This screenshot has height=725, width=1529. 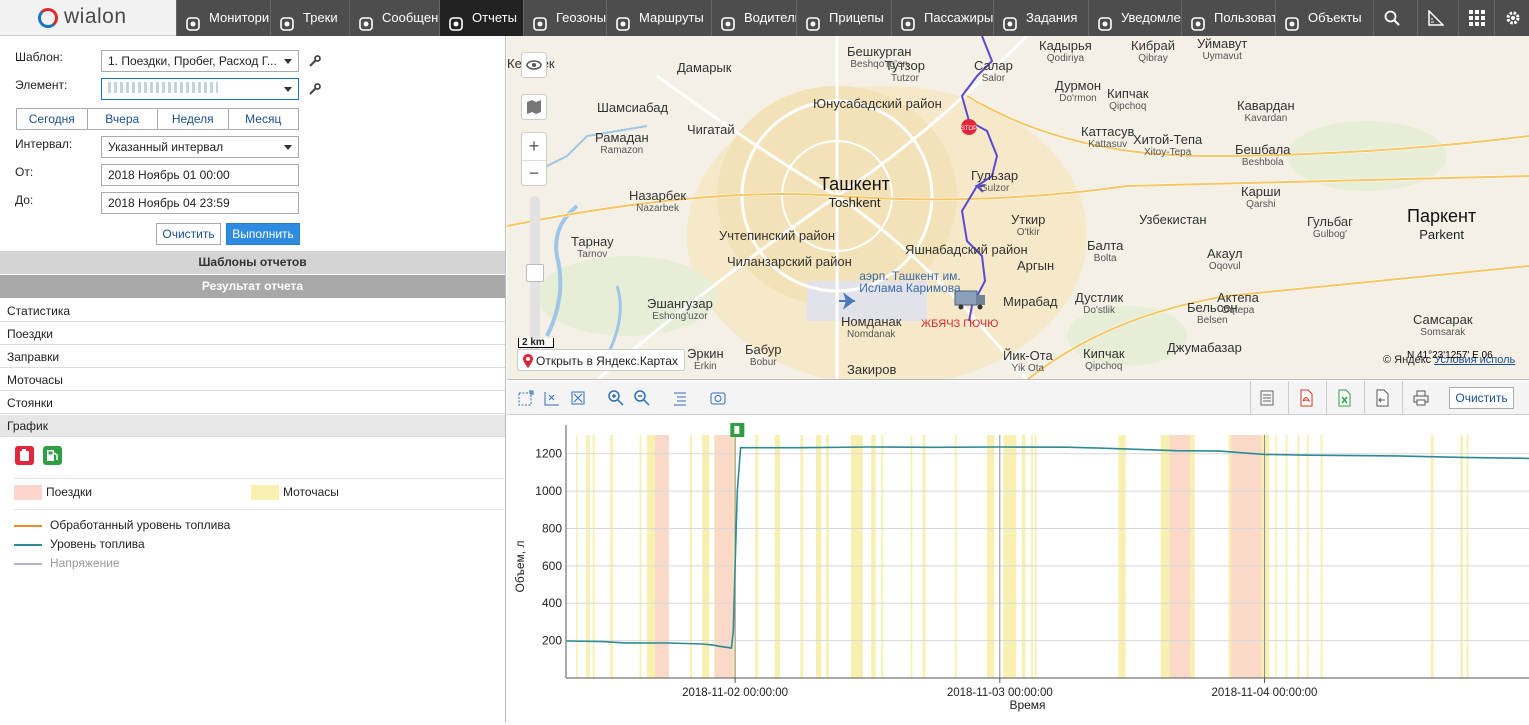 What do you see at coordinates (28, 564) in the screenshot?
I see `voltage-line-swatch` at bounding box center [28, 564].